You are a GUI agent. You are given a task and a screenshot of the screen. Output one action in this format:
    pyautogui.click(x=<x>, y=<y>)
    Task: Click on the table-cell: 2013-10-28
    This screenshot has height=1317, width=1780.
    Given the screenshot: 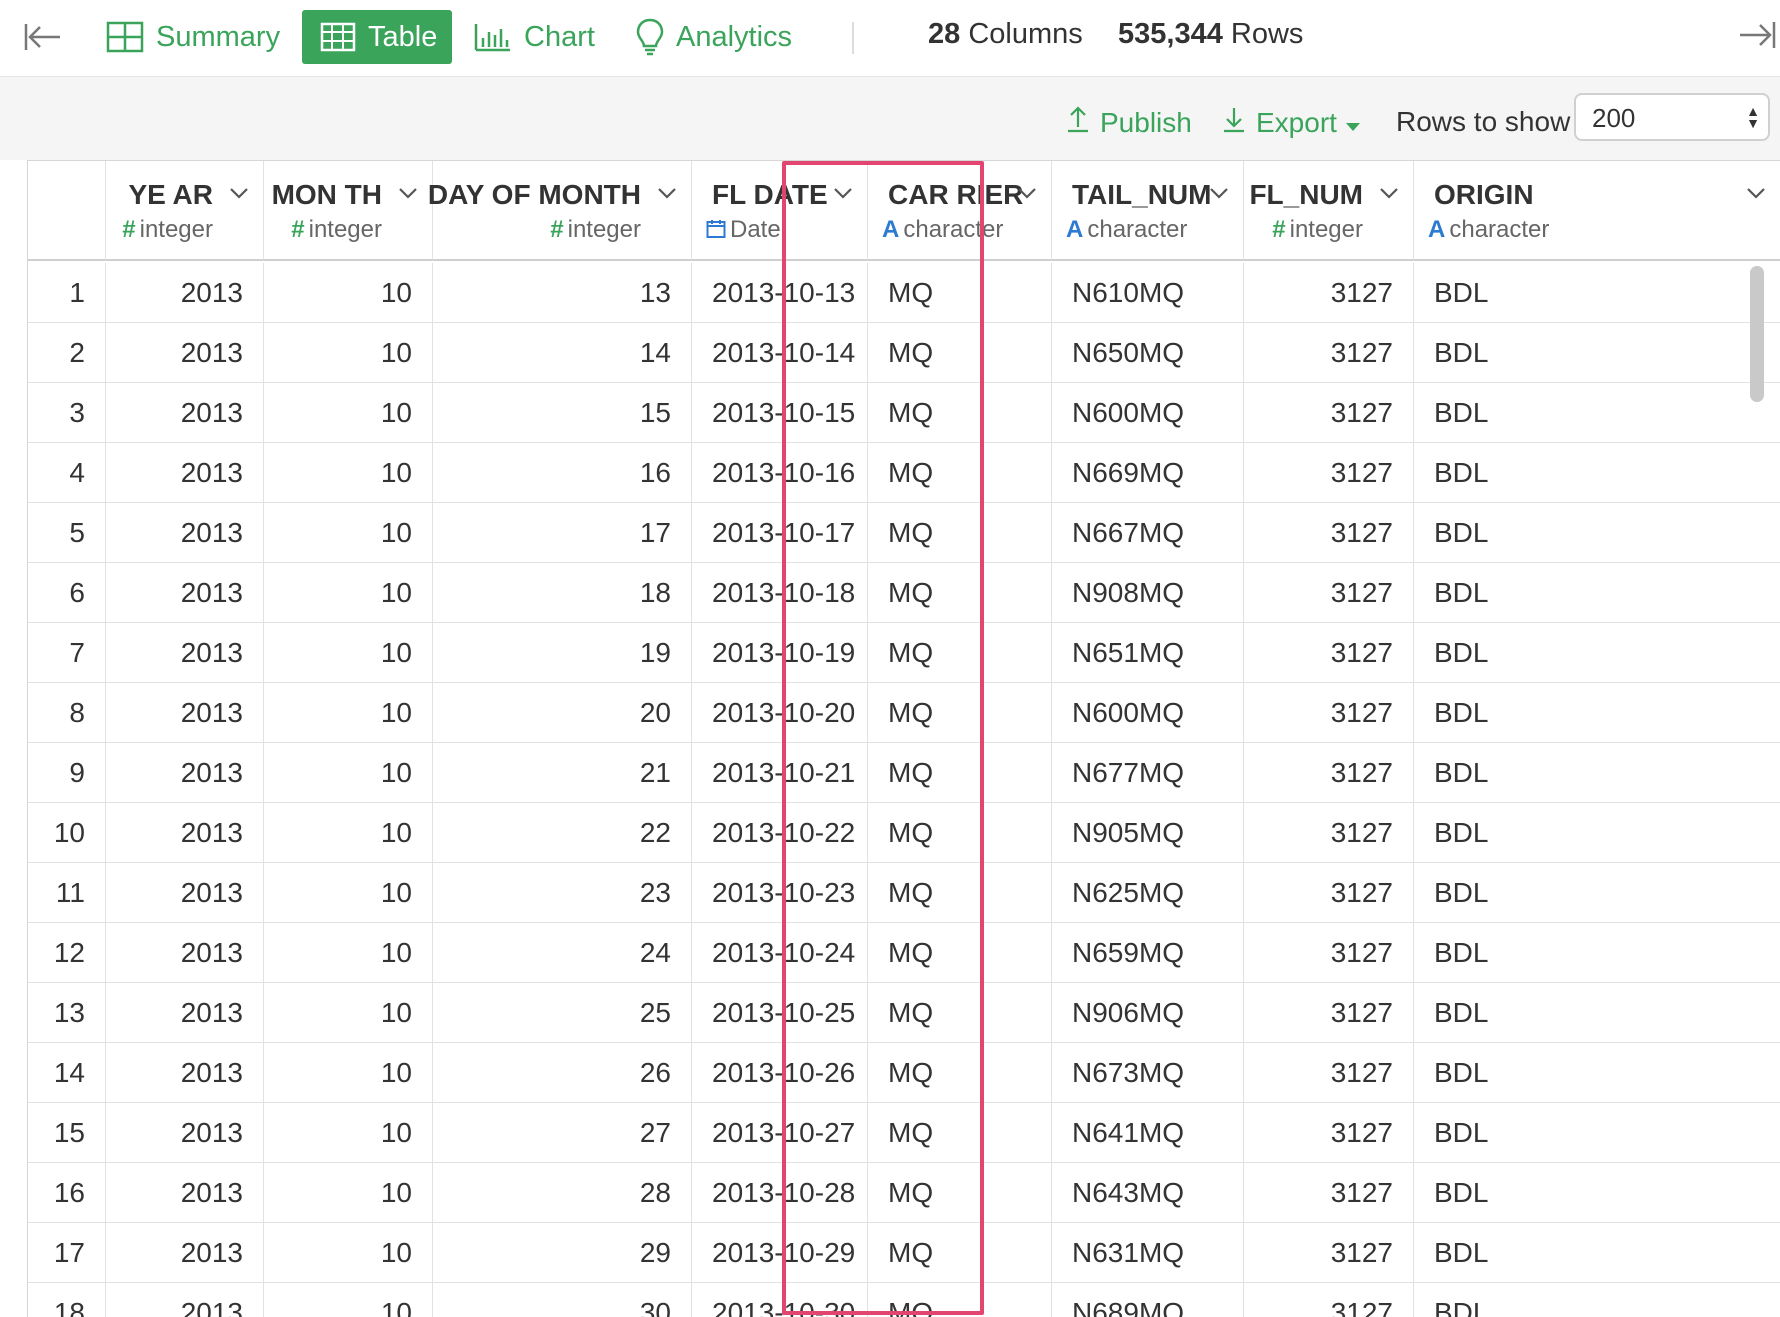 What is the action you would take?
    pyautogui.click(x=780, y=1193)
    